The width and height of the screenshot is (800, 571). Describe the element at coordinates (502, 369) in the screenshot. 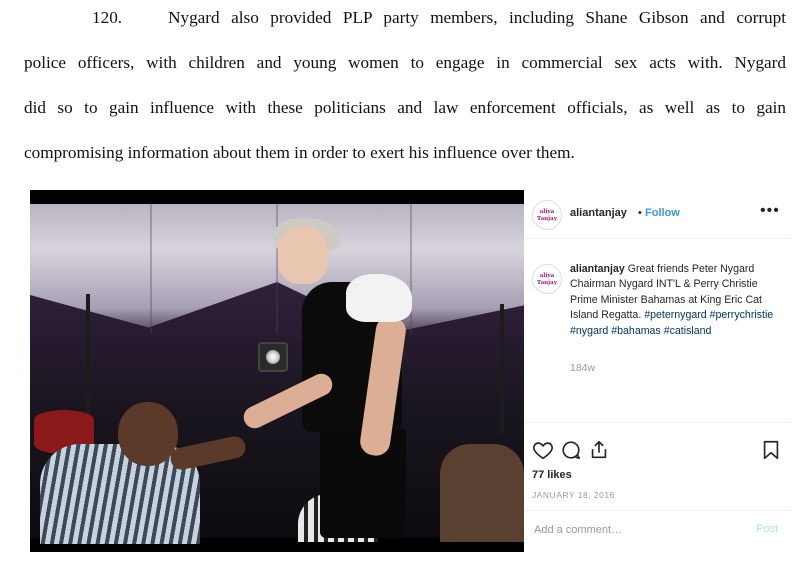

I see `tent-pole` at that location.